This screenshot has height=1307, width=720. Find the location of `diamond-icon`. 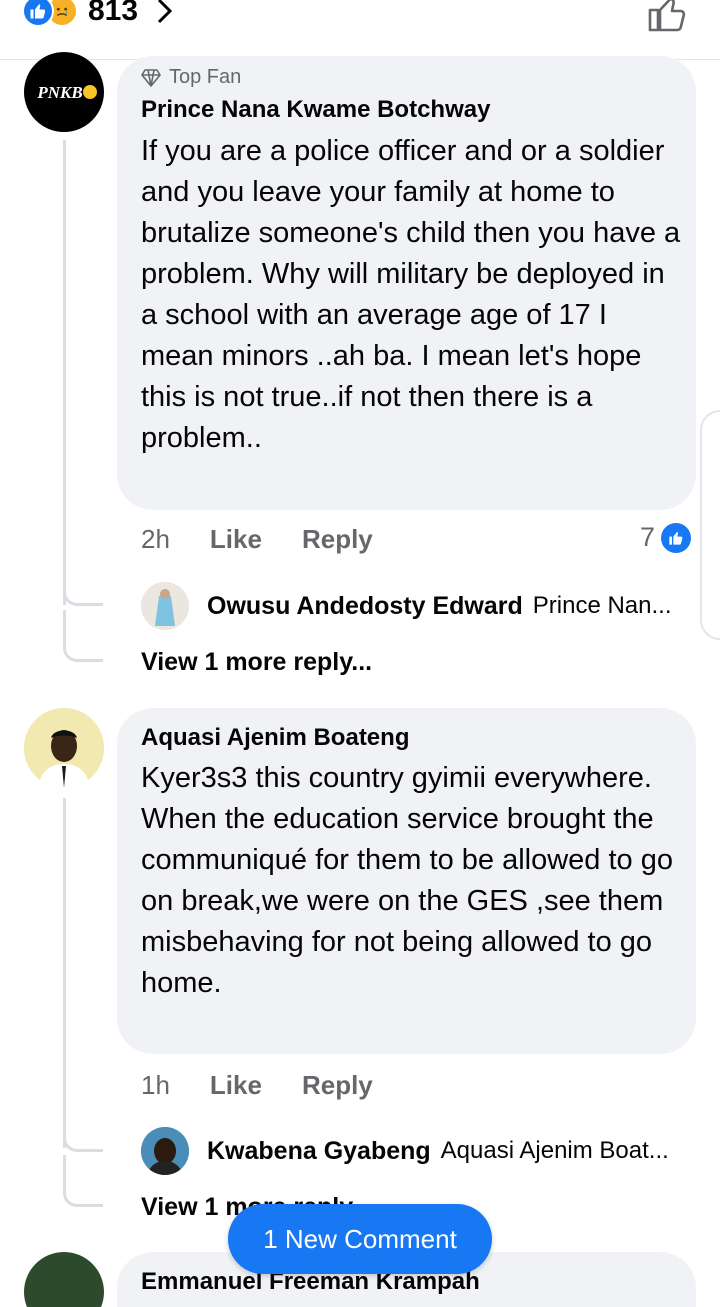

diamond-icon is located at coordinates (151, 77).